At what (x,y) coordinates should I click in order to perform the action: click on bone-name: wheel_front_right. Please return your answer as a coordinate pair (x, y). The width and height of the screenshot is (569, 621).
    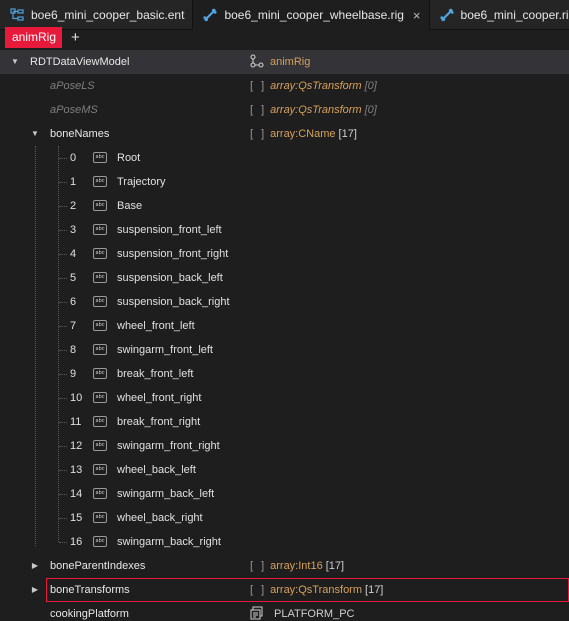
    Looking at the image, I should click on (159, 398).